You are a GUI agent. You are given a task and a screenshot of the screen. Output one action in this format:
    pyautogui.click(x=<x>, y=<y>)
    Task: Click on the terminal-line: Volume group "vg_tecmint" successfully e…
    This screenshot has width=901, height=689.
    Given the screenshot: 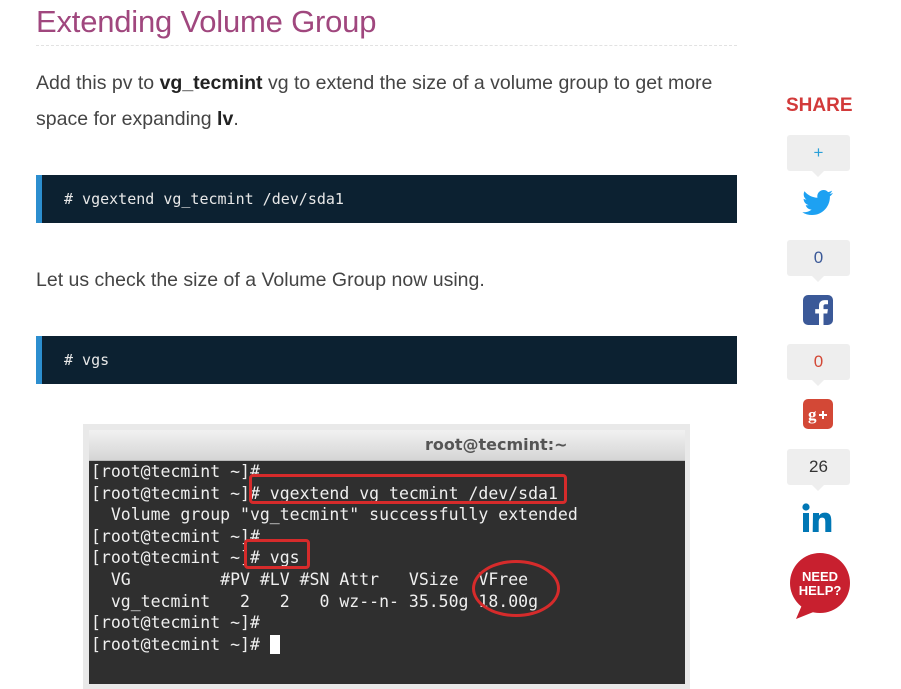 What is the action you would take?
    pyautogui.click(x=334, y=514)
    